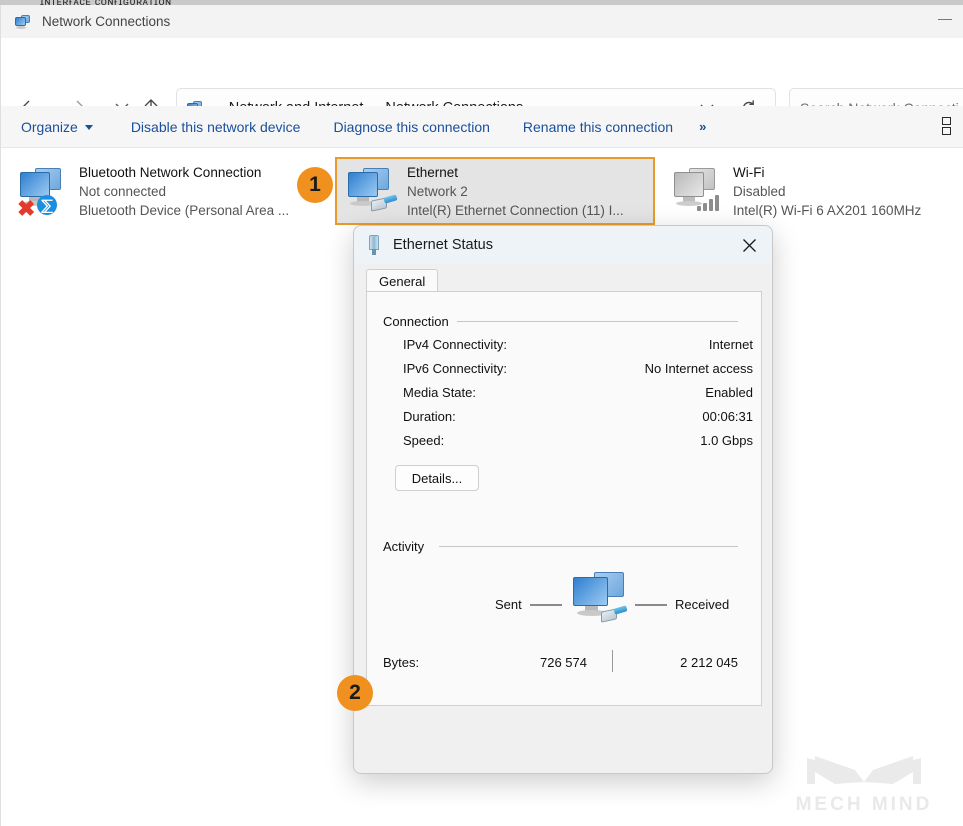 The image size is (963, 826). Describe the element at coordinates (437, 191) in the screenshot. I see `connection-status: Network 2` at that location.